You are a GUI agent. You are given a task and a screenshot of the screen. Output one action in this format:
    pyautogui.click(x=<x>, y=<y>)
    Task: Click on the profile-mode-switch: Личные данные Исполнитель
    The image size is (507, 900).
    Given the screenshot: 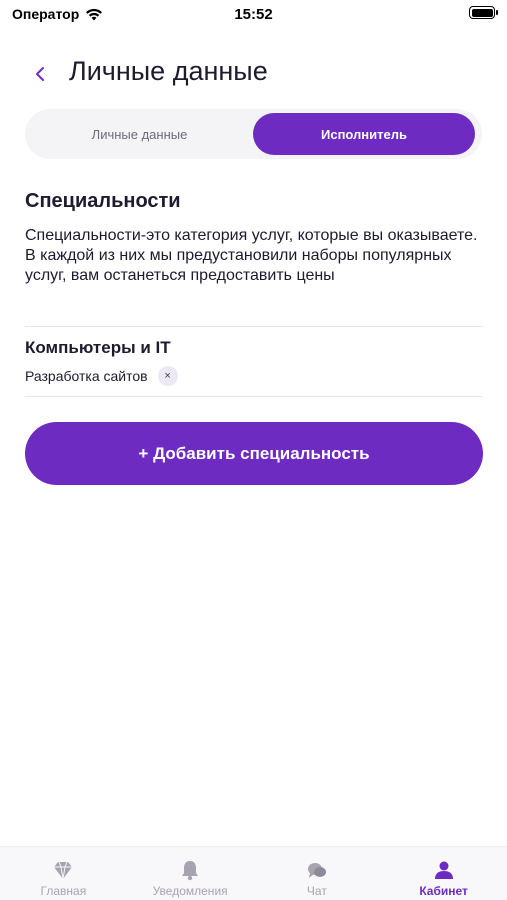 What is the action you would take?
    pyautogui.click(x=253, y=134)
    